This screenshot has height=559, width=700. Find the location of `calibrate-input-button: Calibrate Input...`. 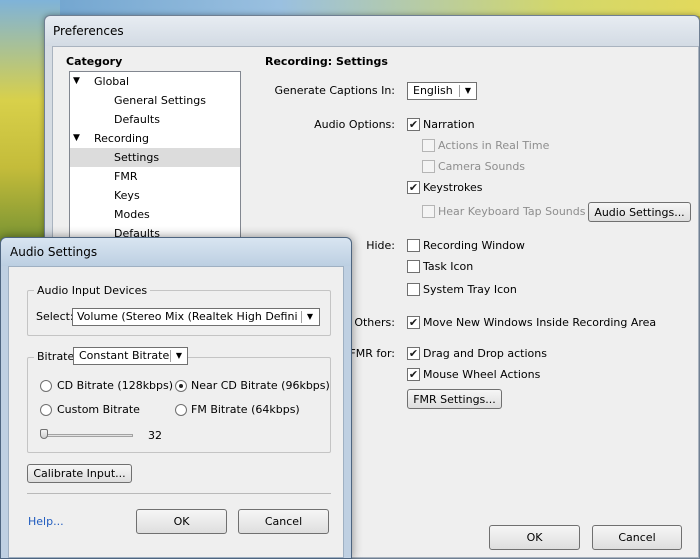

calibrate-input-button: Calibrate Input... is located at coordinates (79, 473).